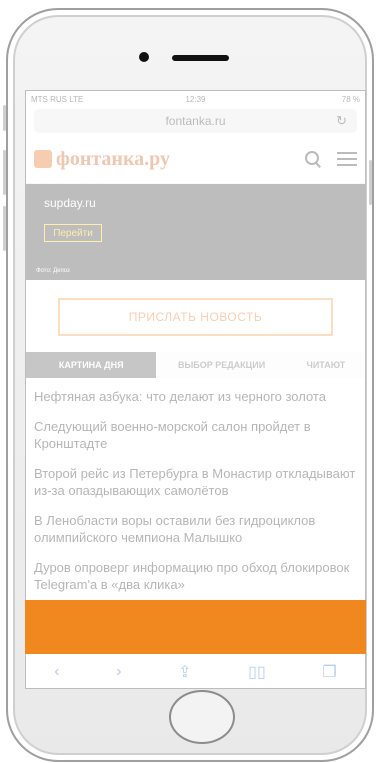 Image resolution: width=376 pixels, height=763 pixels. I want to click on header-icons, so click(331, 159).